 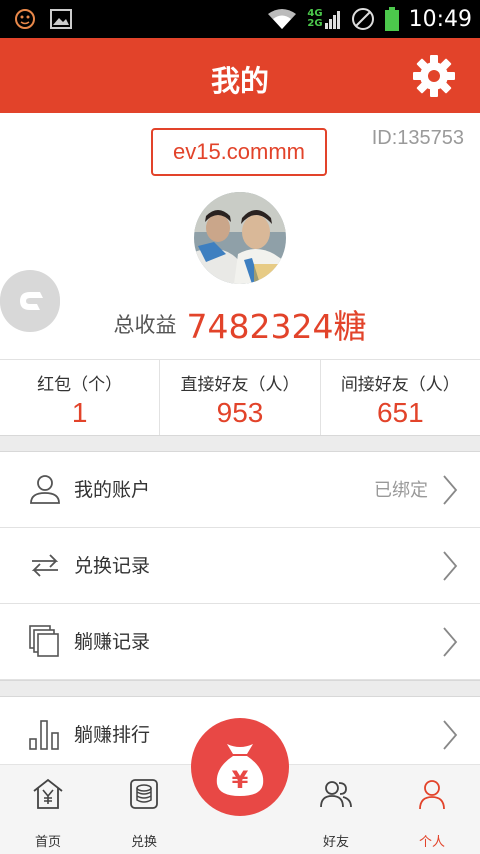 I want to click on network-2g-label: 2G, so click(x=315, y=23).